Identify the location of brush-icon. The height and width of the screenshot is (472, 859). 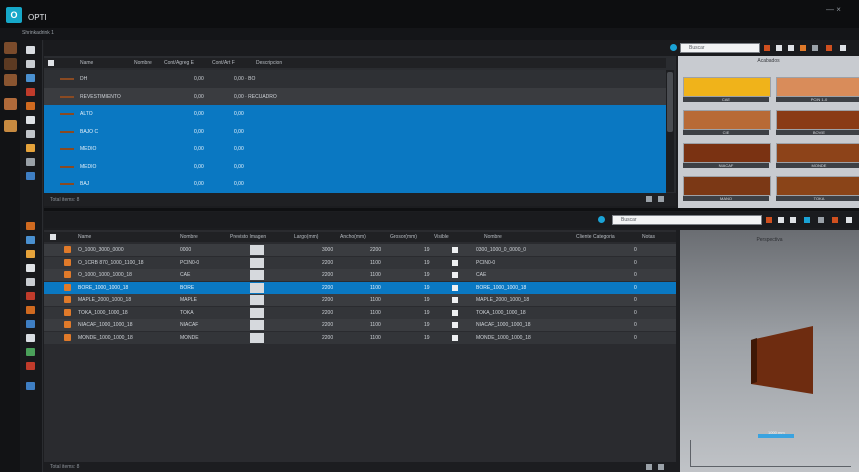
(10, 64).